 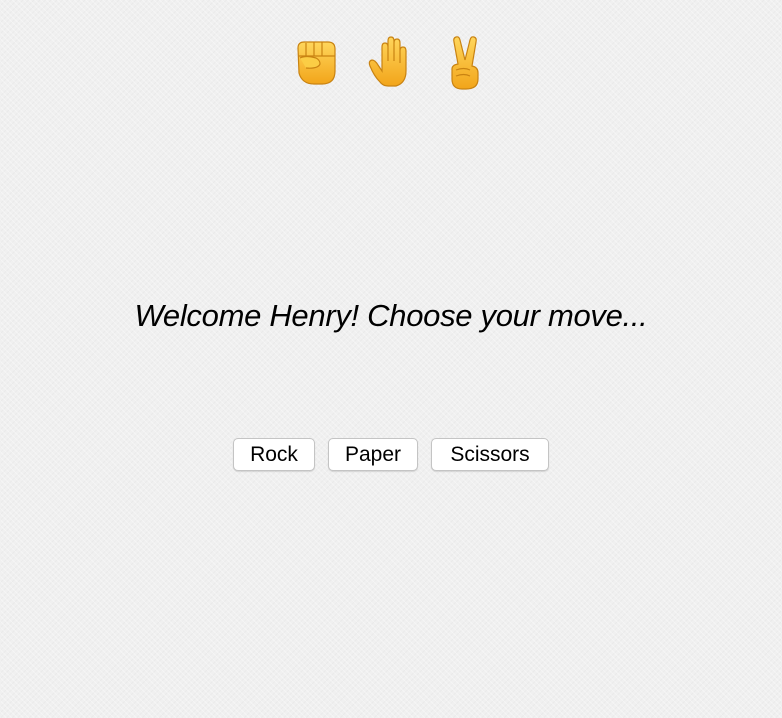 I want to click on emoji-header, so click(x=391, y=64).